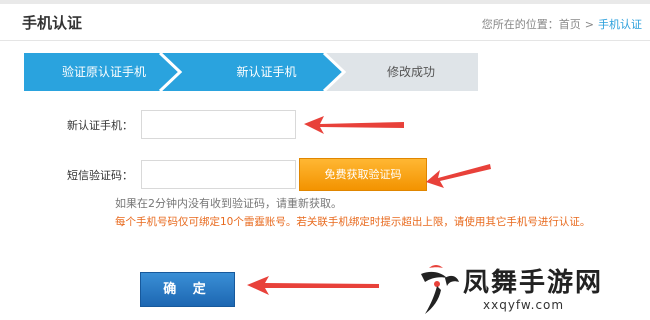 This screenshot has width=650, height=320. What do you see at coordinates (187, 289) in the screenshot?
I see `confirm-button: 确 定` at bounding box center [187, 289].